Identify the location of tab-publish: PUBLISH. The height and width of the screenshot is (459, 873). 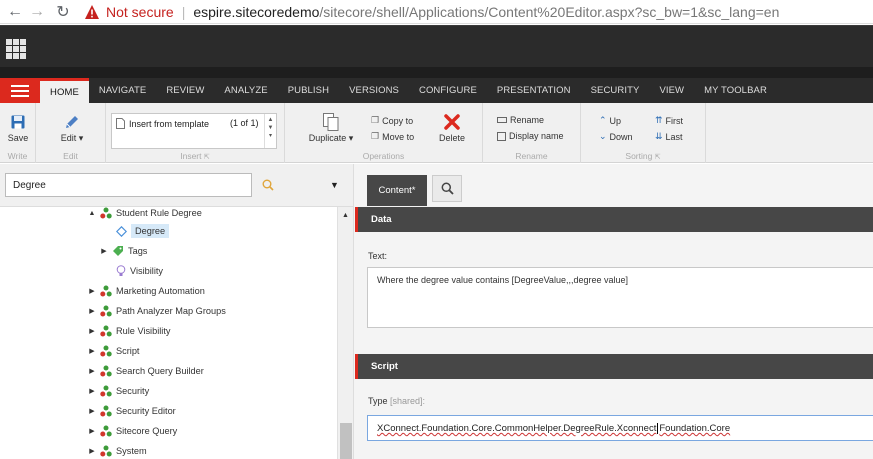
(308, 90).